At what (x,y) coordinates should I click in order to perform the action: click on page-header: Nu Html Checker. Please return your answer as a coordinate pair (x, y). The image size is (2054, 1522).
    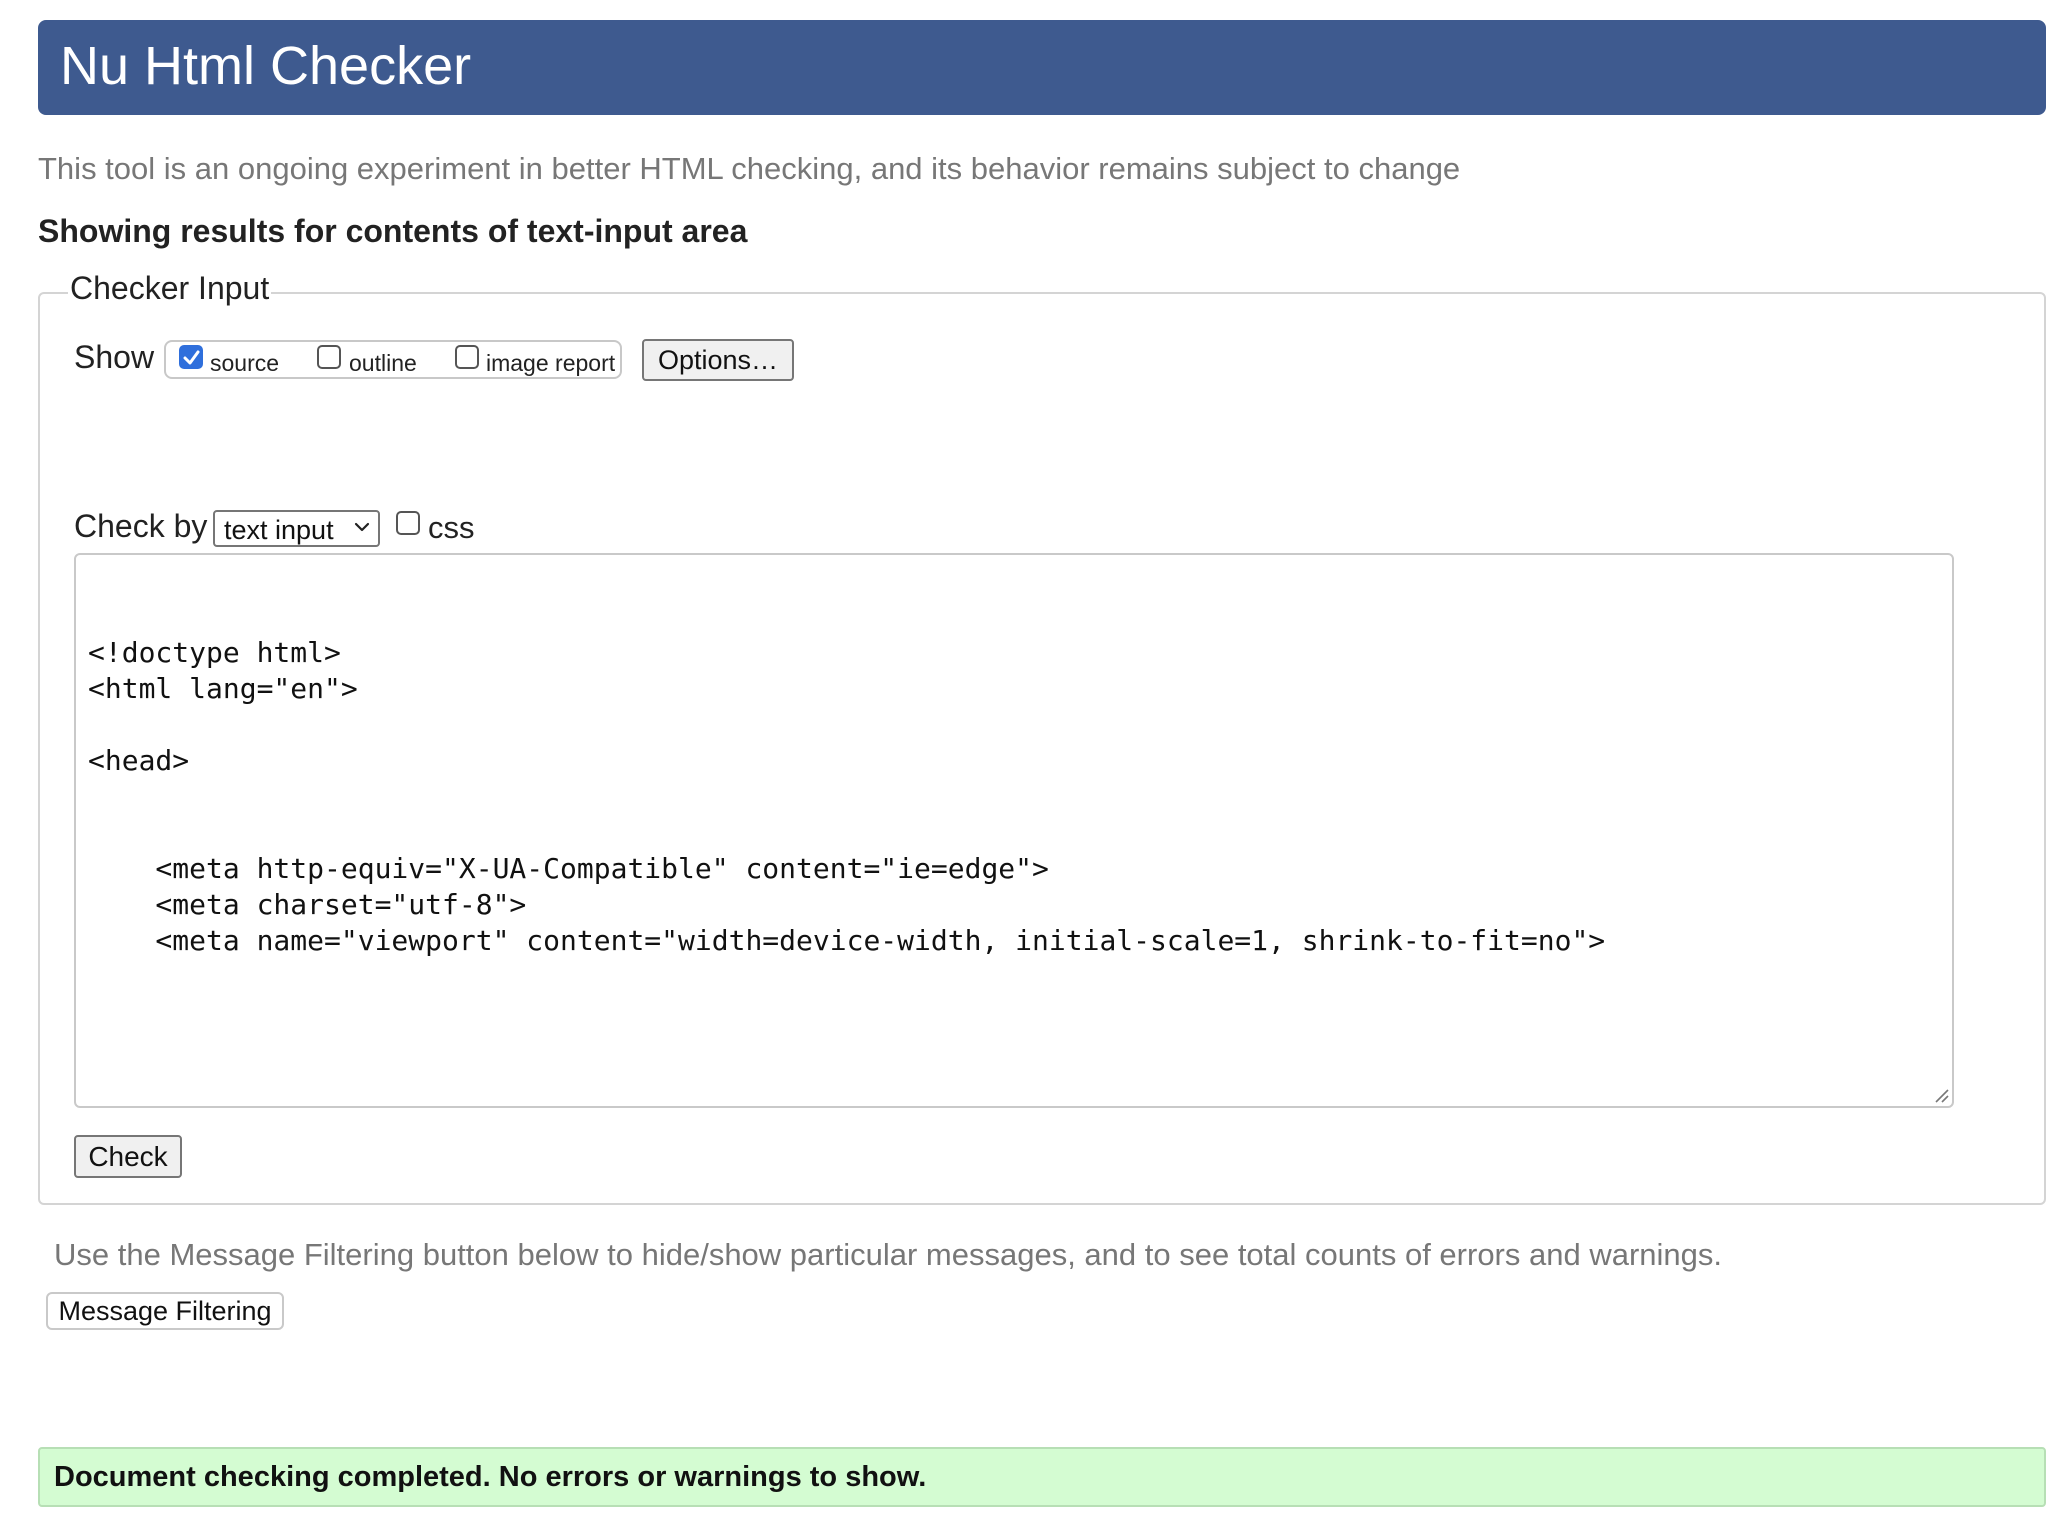
    Looking at the image, I should click on (1042, 67).